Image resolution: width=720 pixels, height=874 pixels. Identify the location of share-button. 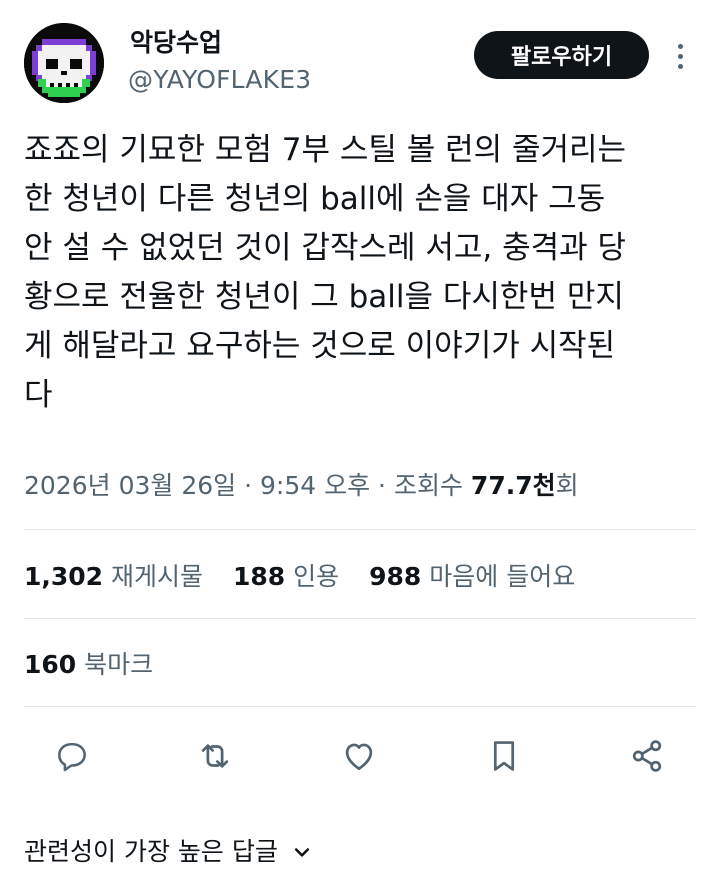
(647, 756).